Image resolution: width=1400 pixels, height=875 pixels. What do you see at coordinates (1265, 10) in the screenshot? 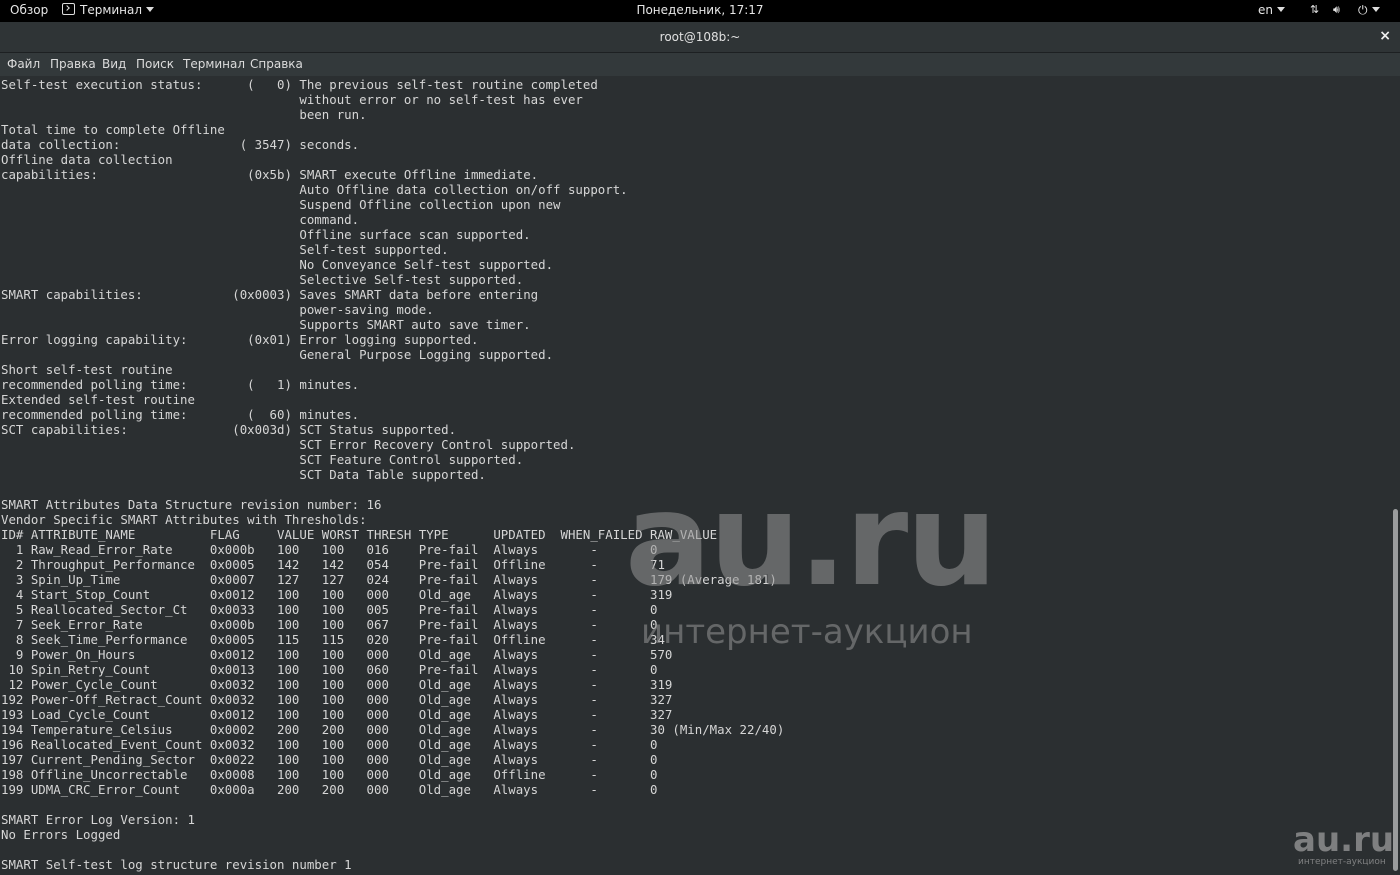
I see `language-label: en` at bounding box center [1265, 10].